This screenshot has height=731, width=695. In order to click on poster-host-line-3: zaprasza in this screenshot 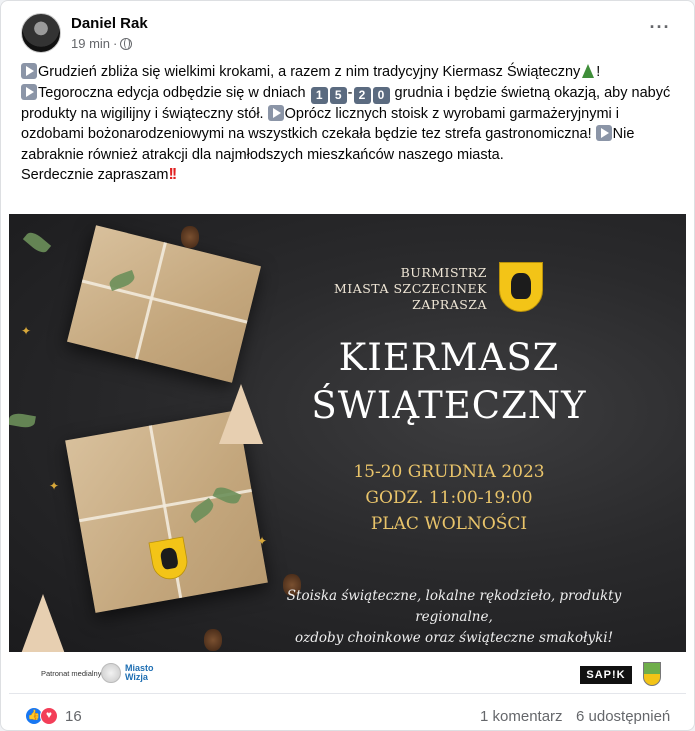, I will do `click(449, 304)`.